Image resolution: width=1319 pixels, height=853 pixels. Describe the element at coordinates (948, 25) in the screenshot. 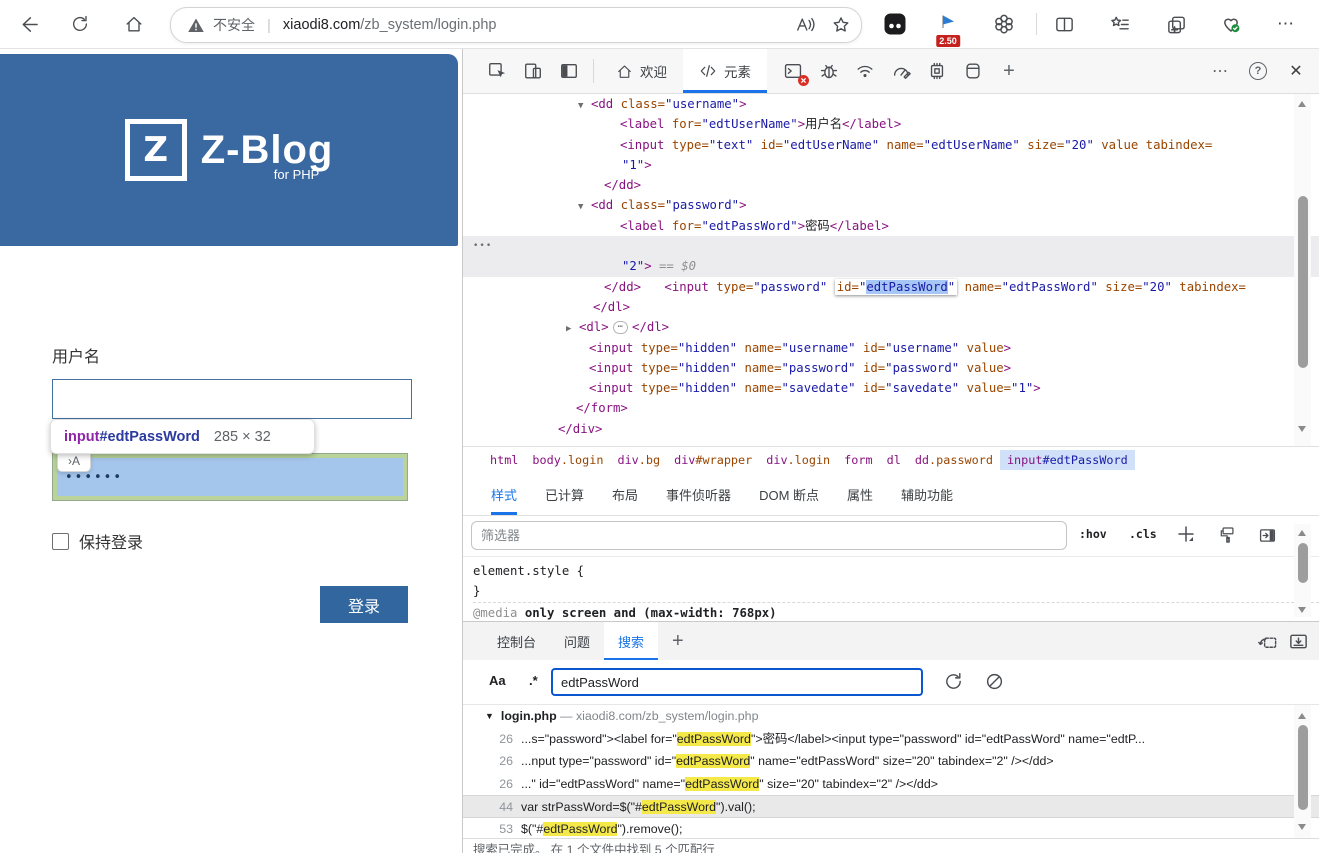

I see `flag-extension-icon: 2.50` at that location.